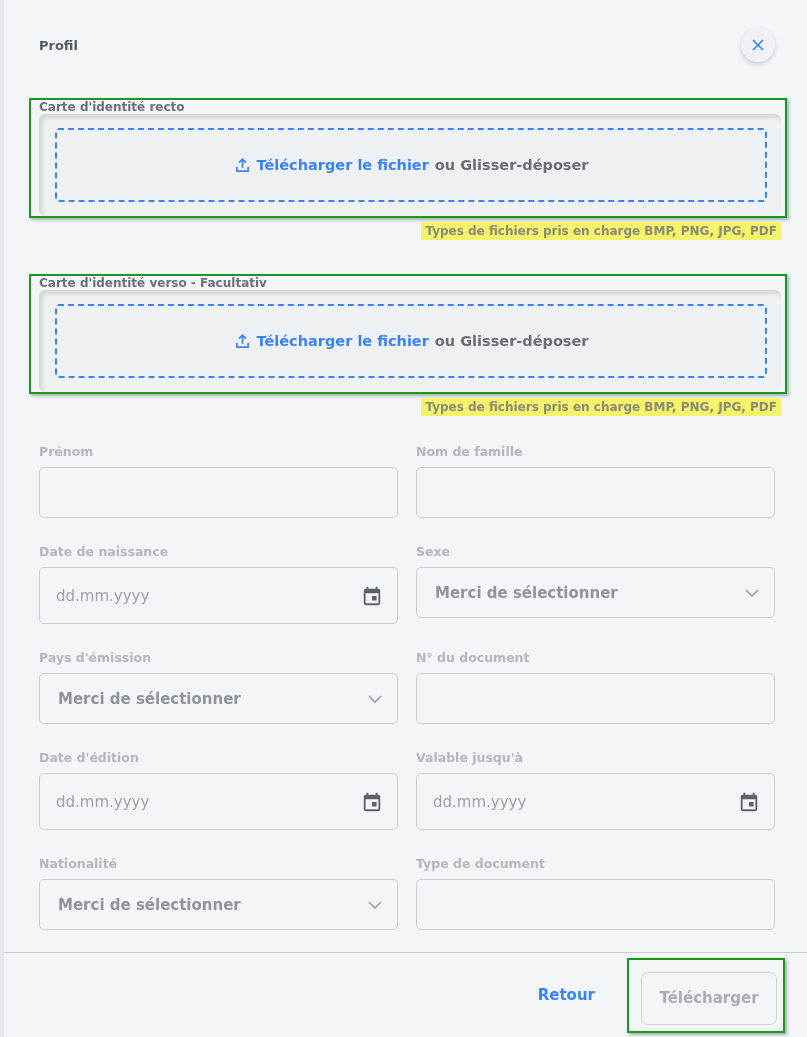 Image resolution: width=807 pixels, height=1037 pixels. I want to click on field-label: N° du document, so click(473, 657).